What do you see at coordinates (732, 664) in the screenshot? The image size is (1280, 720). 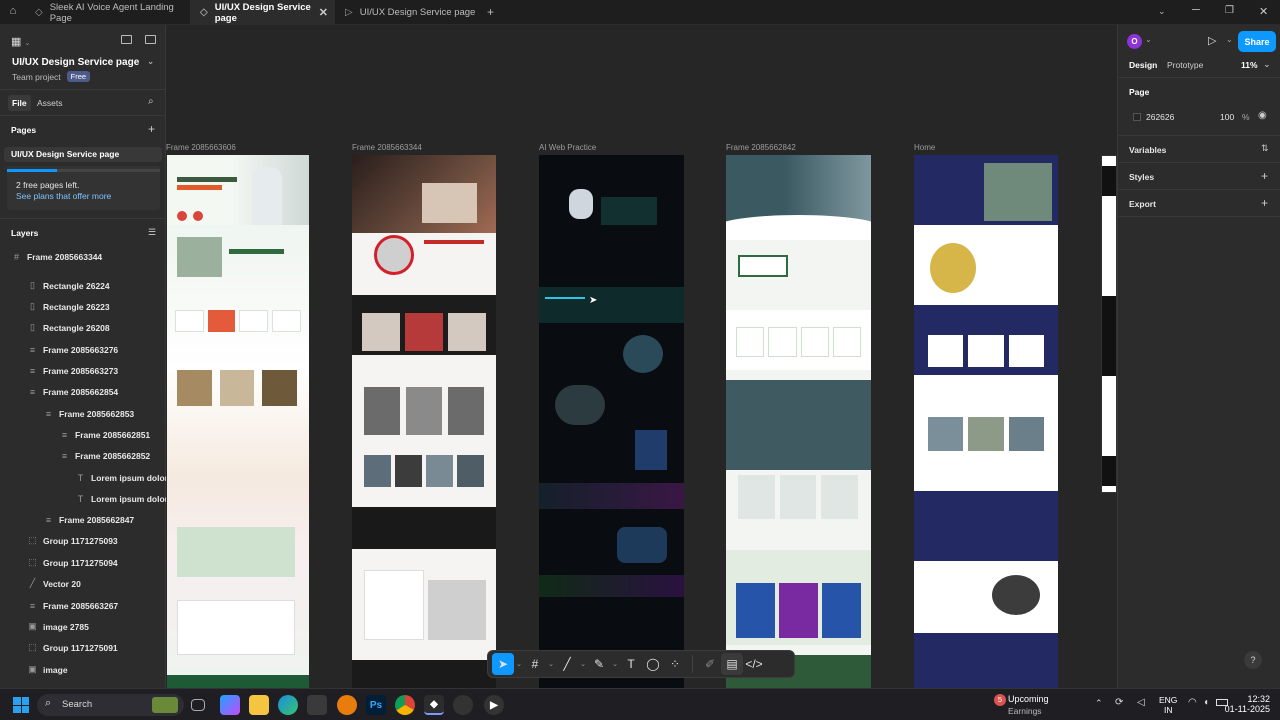 I see `design-mode-icon: ▤` at bounding box center [732, 664].